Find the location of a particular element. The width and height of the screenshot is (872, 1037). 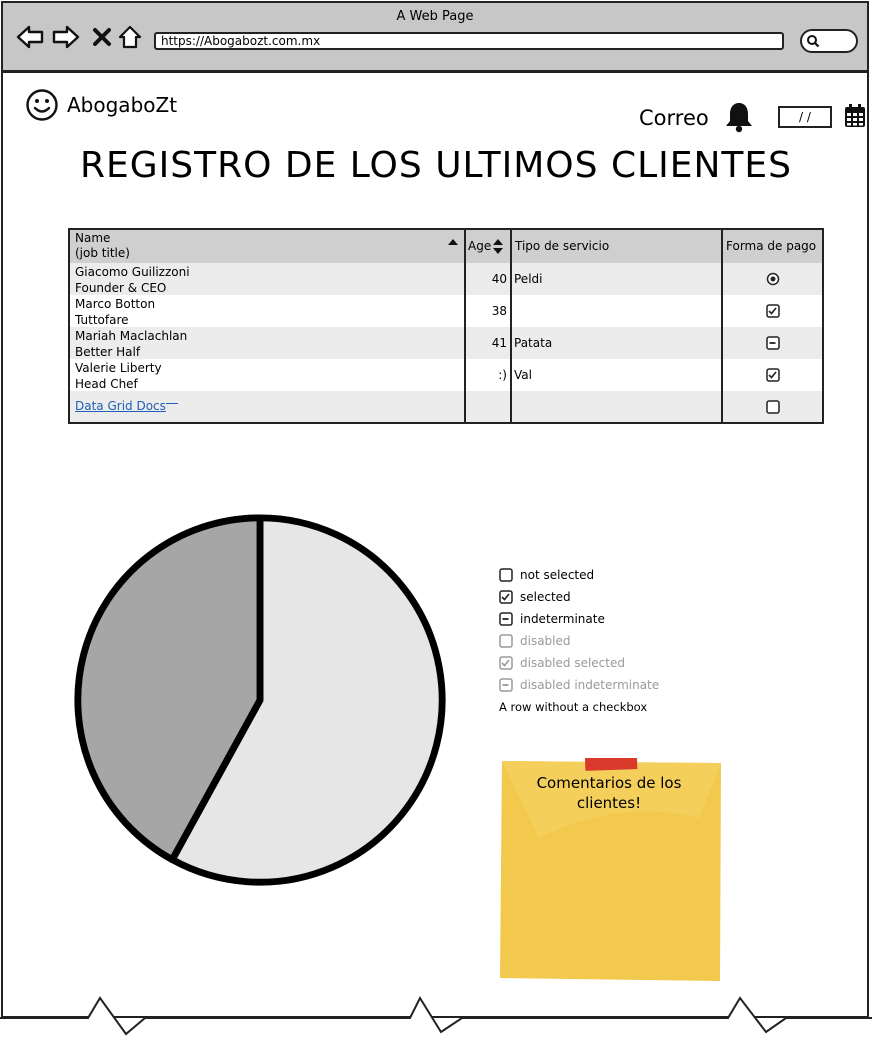

checkbox-label: selected is located at coordinates (545, 597).